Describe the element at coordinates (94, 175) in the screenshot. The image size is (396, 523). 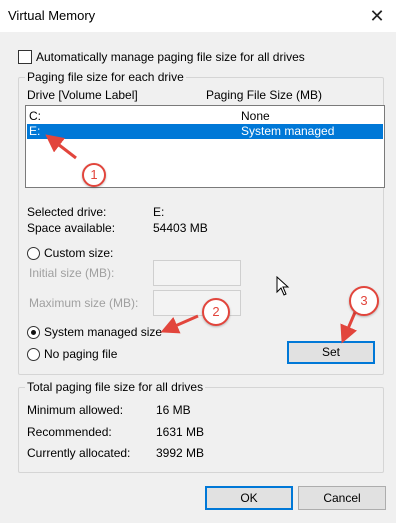
I see `annotation-marker-1: 1` at that location.